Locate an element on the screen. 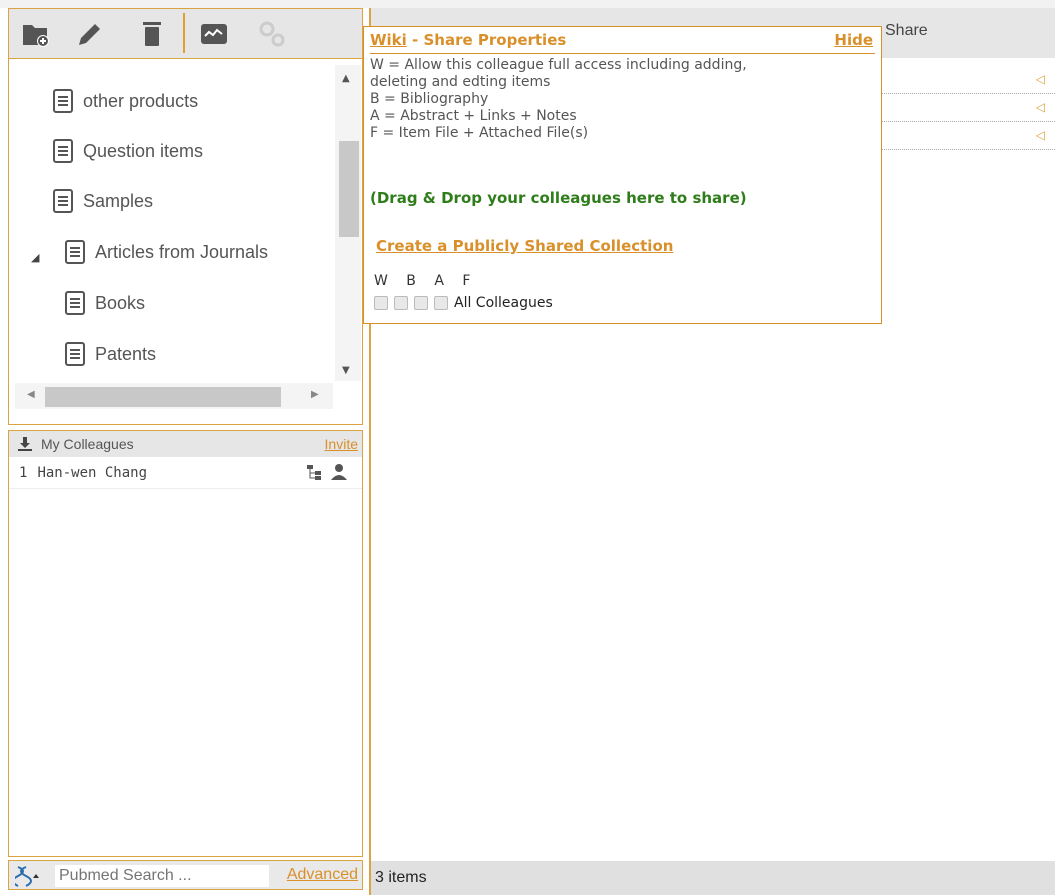 The image size is (1055, 895). library-toolbar is located at coordinates (185, 33).